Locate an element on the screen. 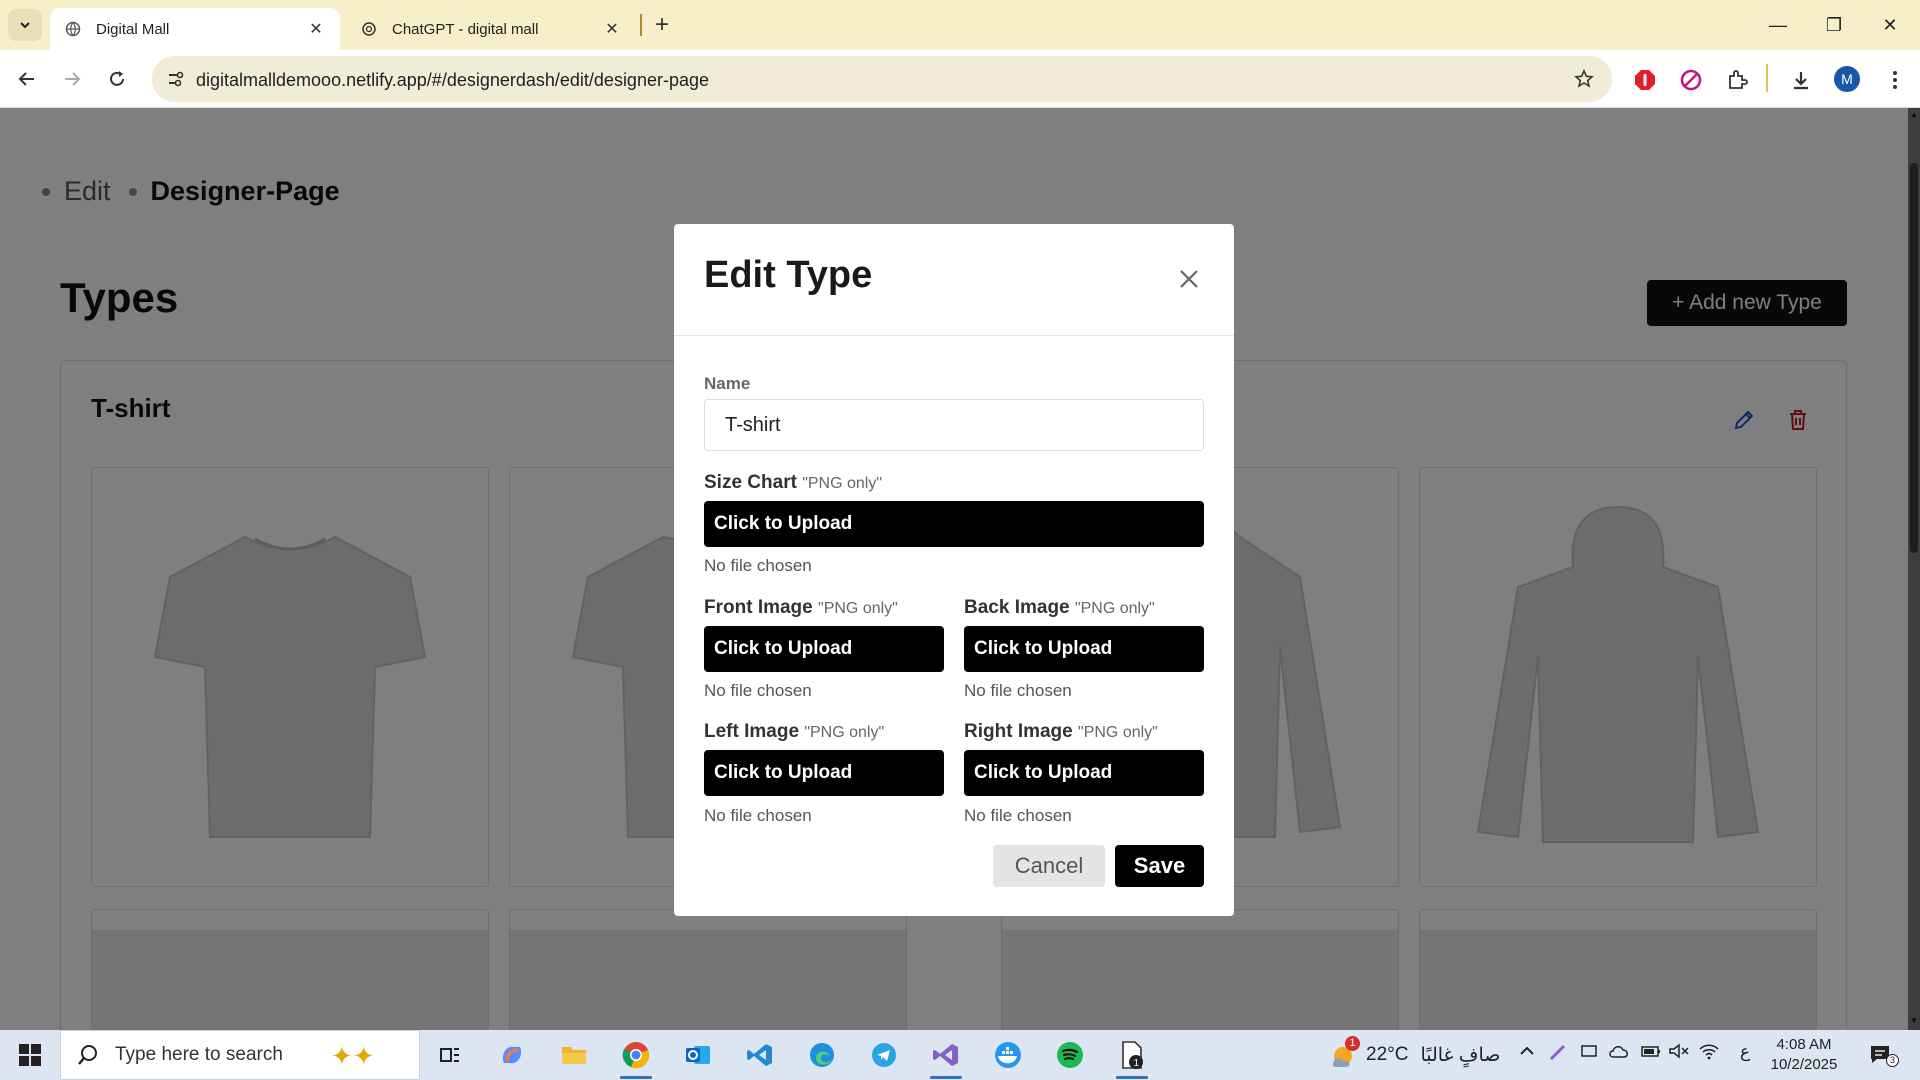 Image resolution: width=1920 pixels, height=1080 pixels. wifi-icon is located at coordinates (1709, 1053).